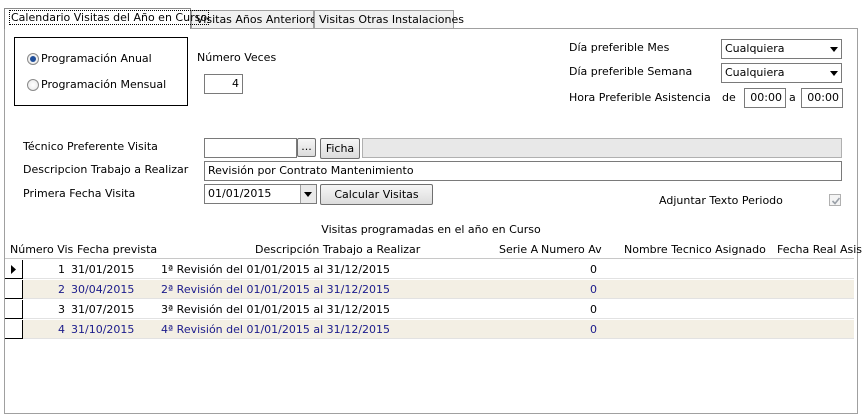 The image size is (862, 414). What do you see at coordinates (765, 98) in the screenshot?
I see `hora-desde-input: 00:00` at bounding box center [765, 98].